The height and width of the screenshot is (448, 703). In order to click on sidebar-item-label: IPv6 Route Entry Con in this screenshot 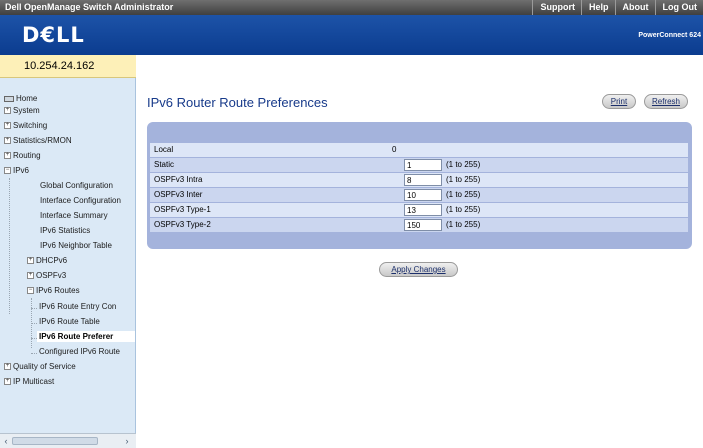, I will do `click(78, 306)`.